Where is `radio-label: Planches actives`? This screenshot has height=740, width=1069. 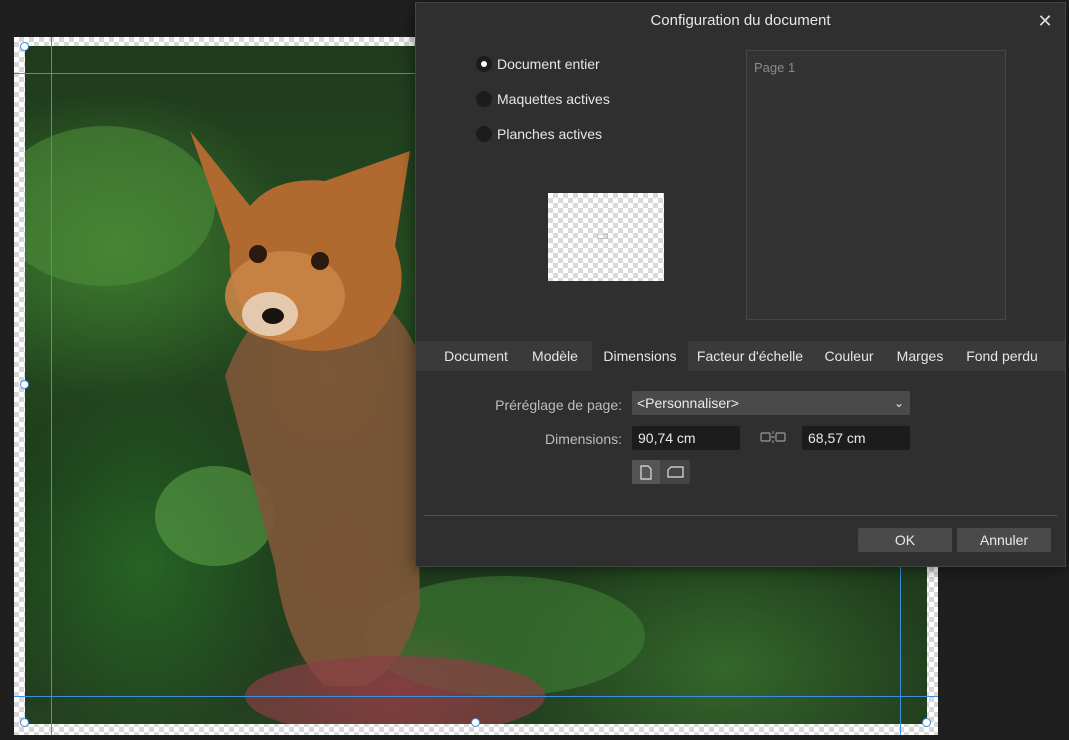 radio-label: Planches actives is located at coordinates (550, 134).